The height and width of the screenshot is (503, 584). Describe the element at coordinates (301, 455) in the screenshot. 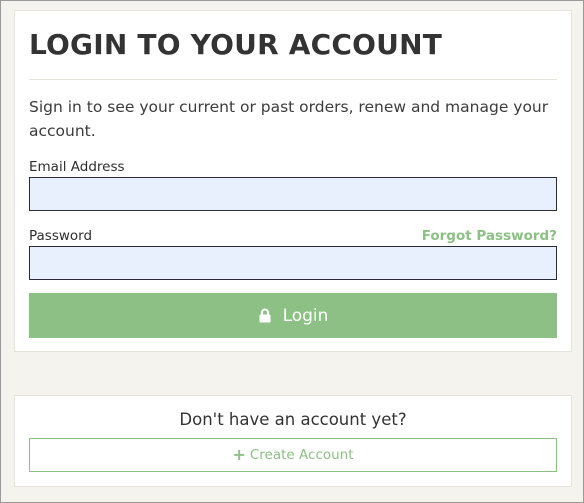

I see `create-account-label: Create Account` at that location.